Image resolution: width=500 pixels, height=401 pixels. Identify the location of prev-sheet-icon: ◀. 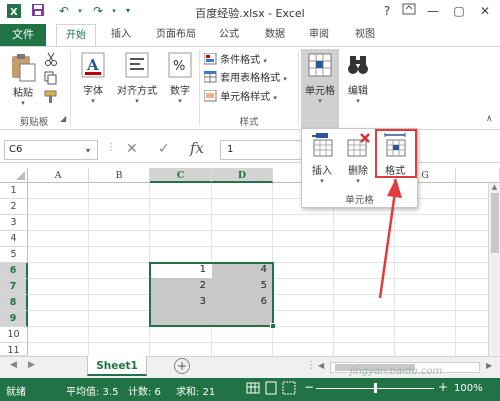
(13, 365).